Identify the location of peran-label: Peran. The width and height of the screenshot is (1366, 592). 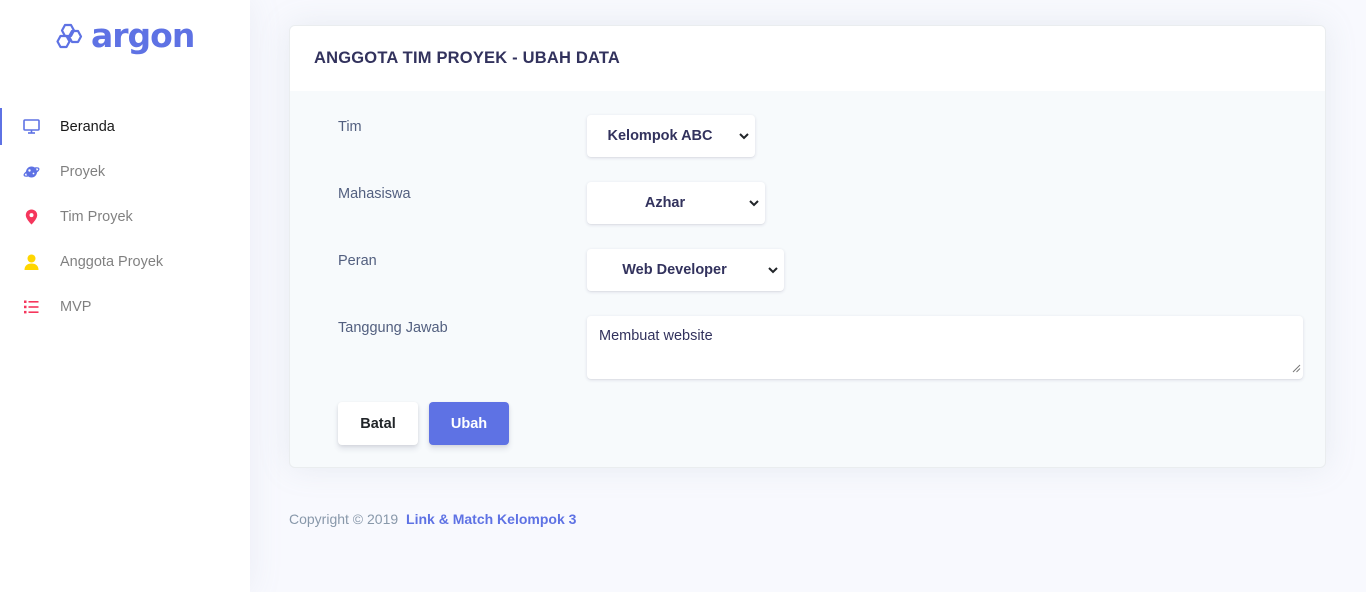
(357, 261).